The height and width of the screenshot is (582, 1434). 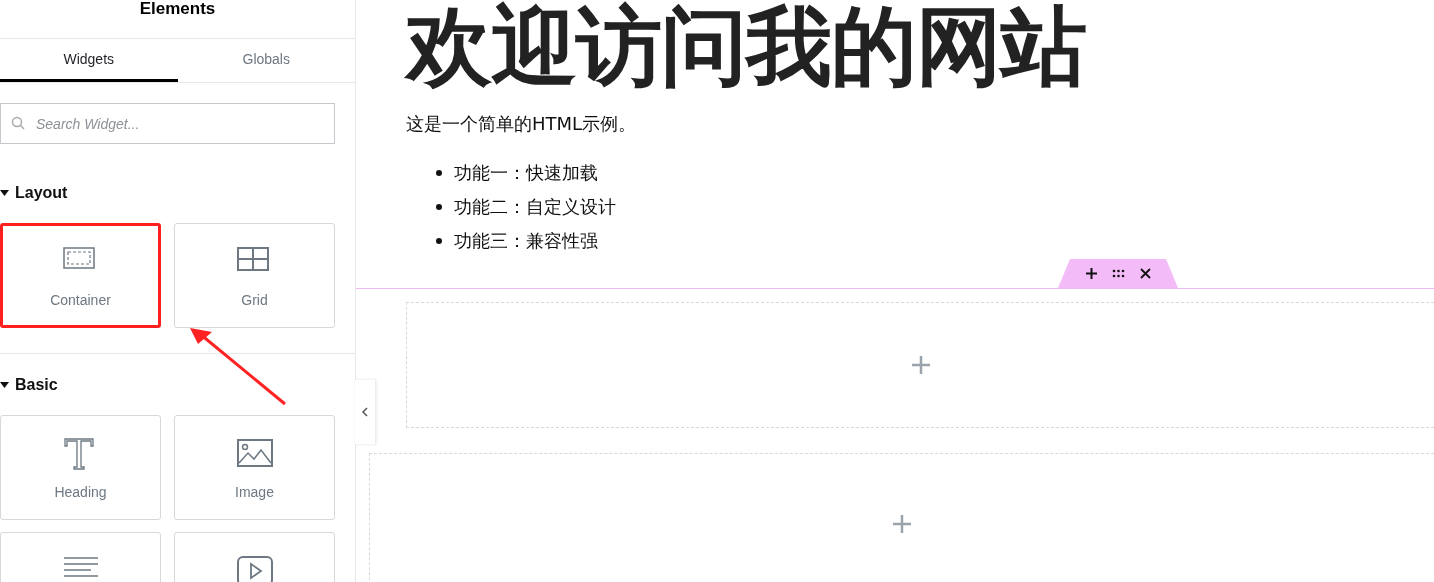 I want to click on page-paragraph: 这是一个简单的HTML示例。, so click(x=522, y=124).